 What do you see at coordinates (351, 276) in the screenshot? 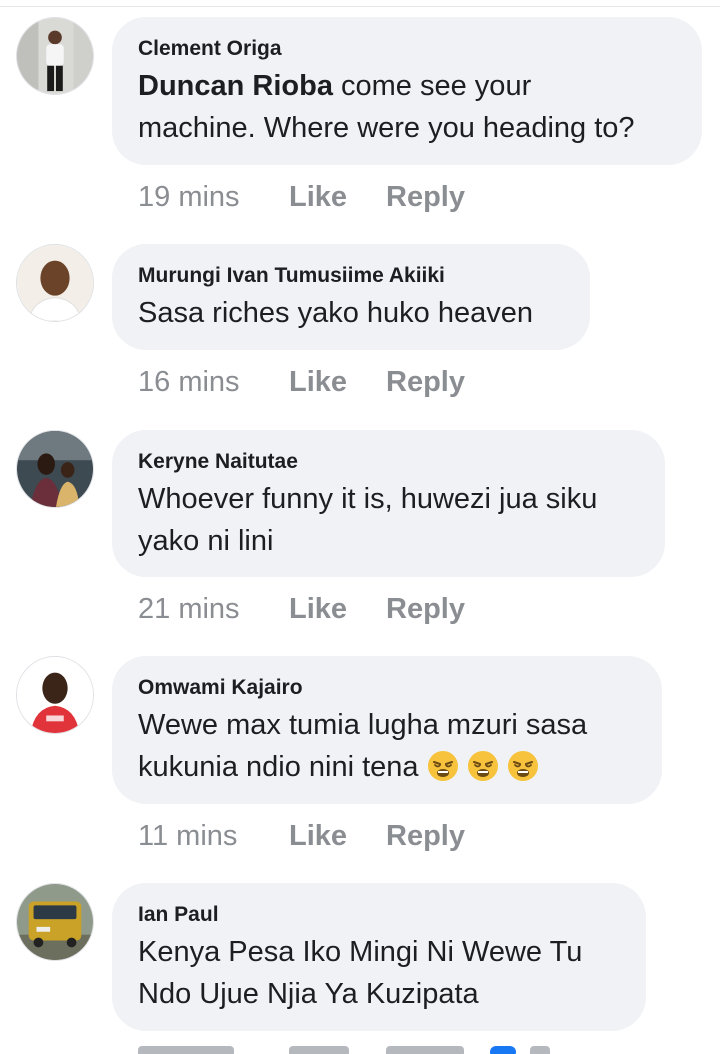
I see `comment-author: Murungi Ivan Tumusiime Akiiki` at bounding box center [351, 276].